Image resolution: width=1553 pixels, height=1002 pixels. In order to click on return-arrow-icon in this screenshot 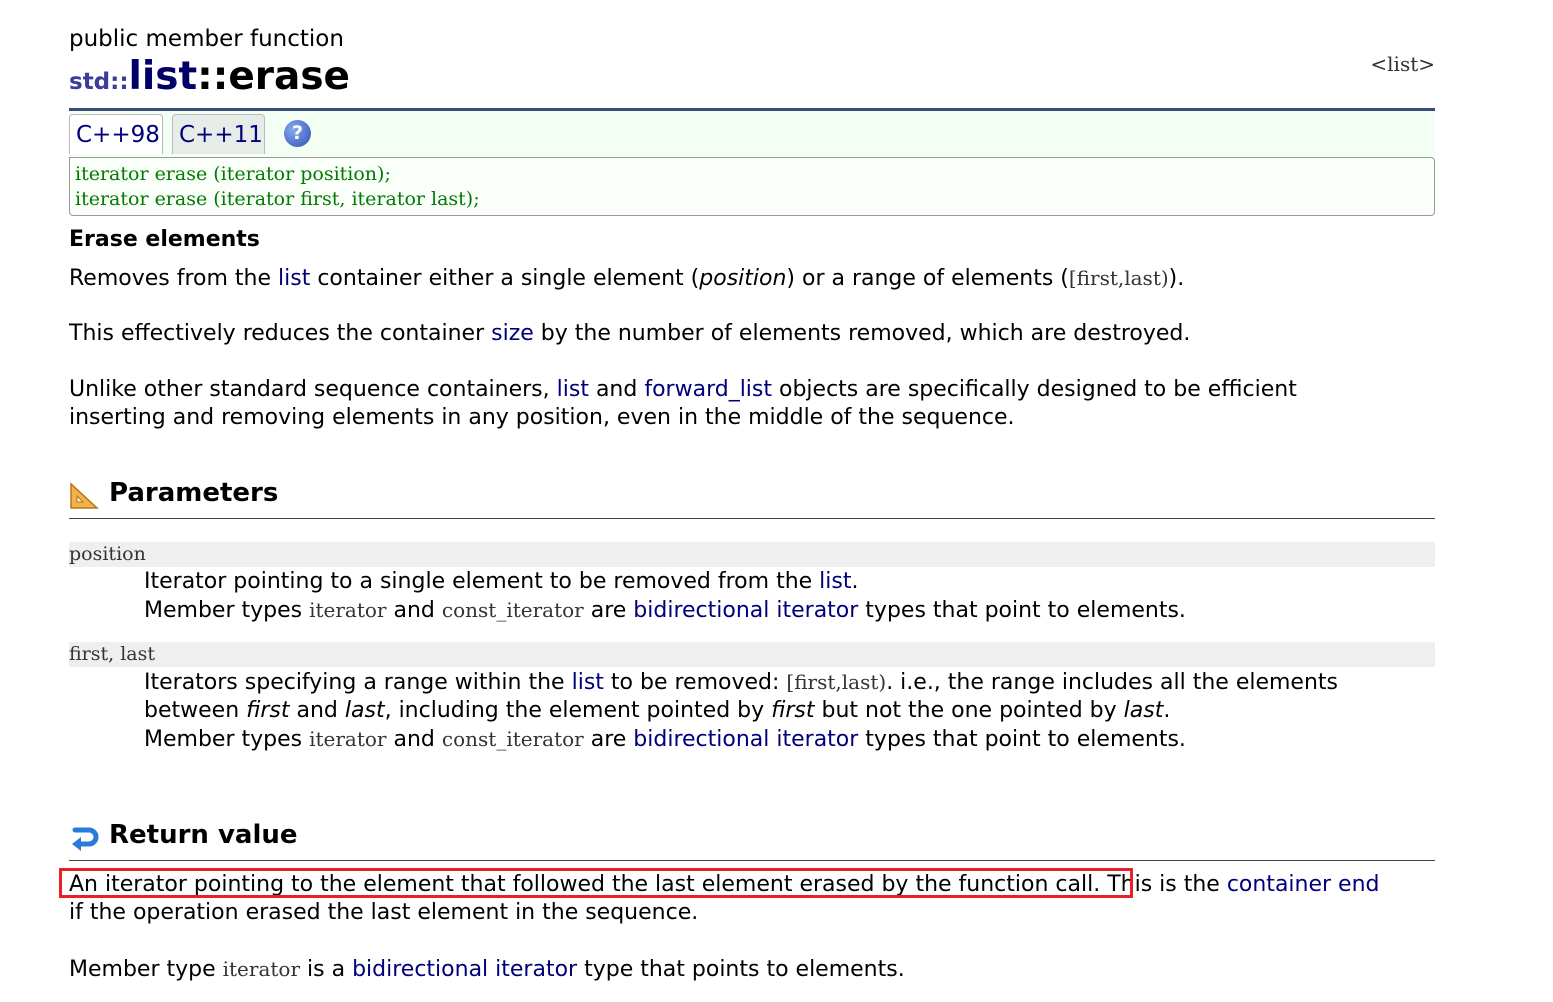, I will do `click(85, 839)`.